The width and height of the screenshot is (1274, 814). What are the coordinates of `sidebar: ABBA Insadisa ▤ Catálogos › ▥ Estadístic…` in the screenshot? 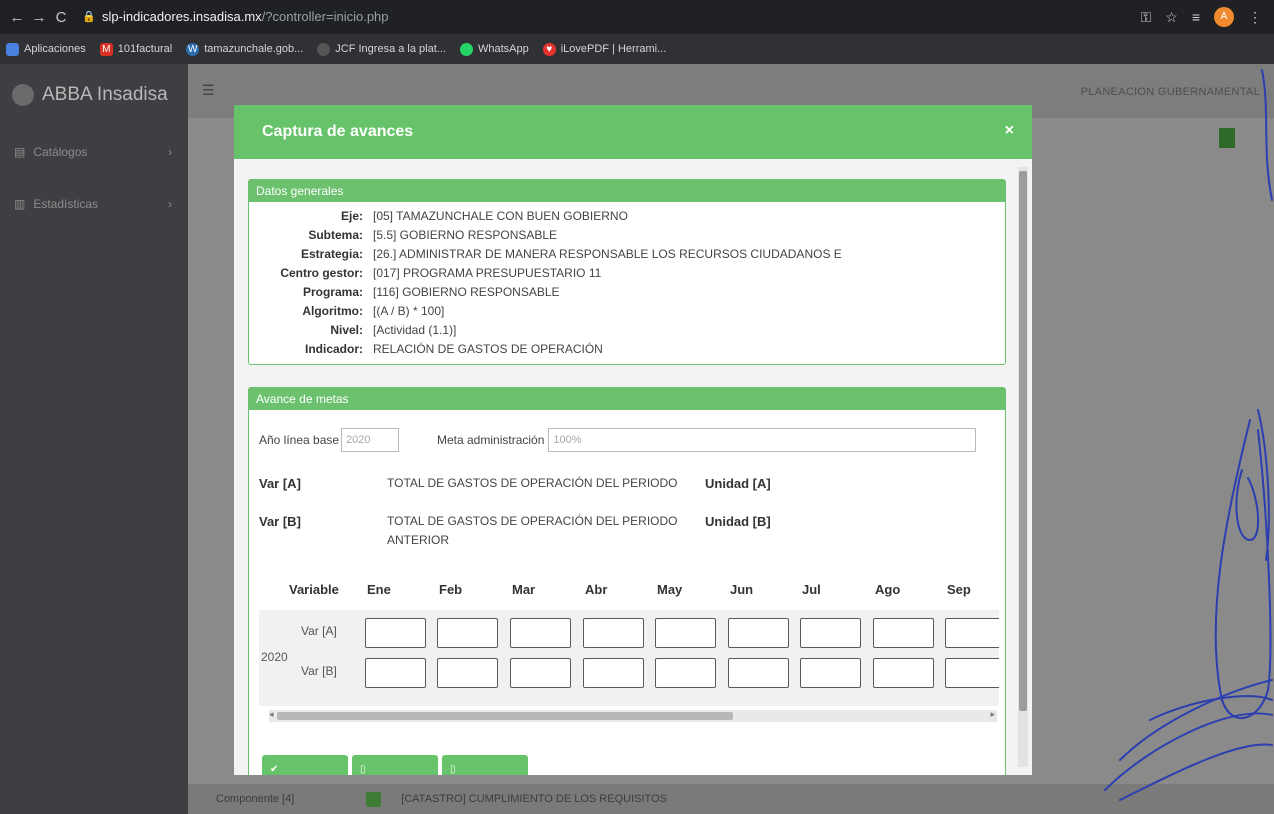 It's located at (94, 439).